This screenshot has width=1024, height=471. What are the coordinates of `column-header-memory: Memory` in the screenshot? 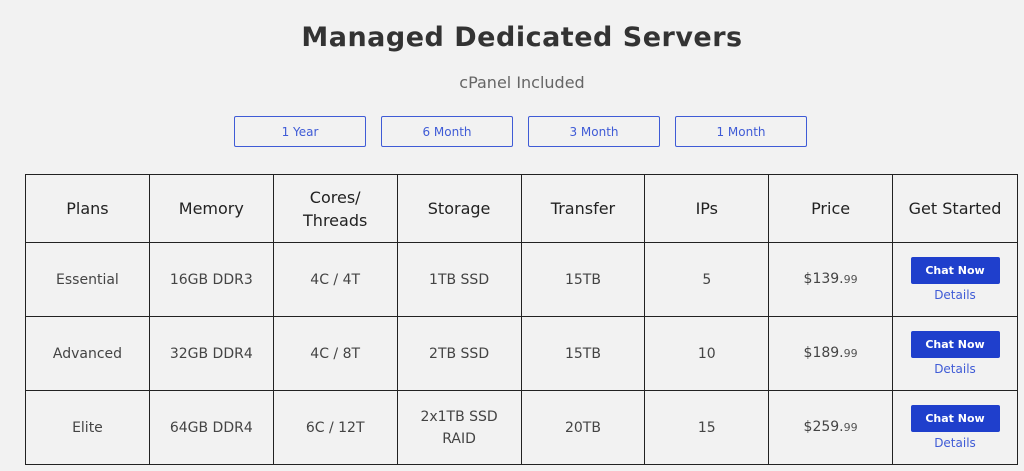 It's located at (211, 208).